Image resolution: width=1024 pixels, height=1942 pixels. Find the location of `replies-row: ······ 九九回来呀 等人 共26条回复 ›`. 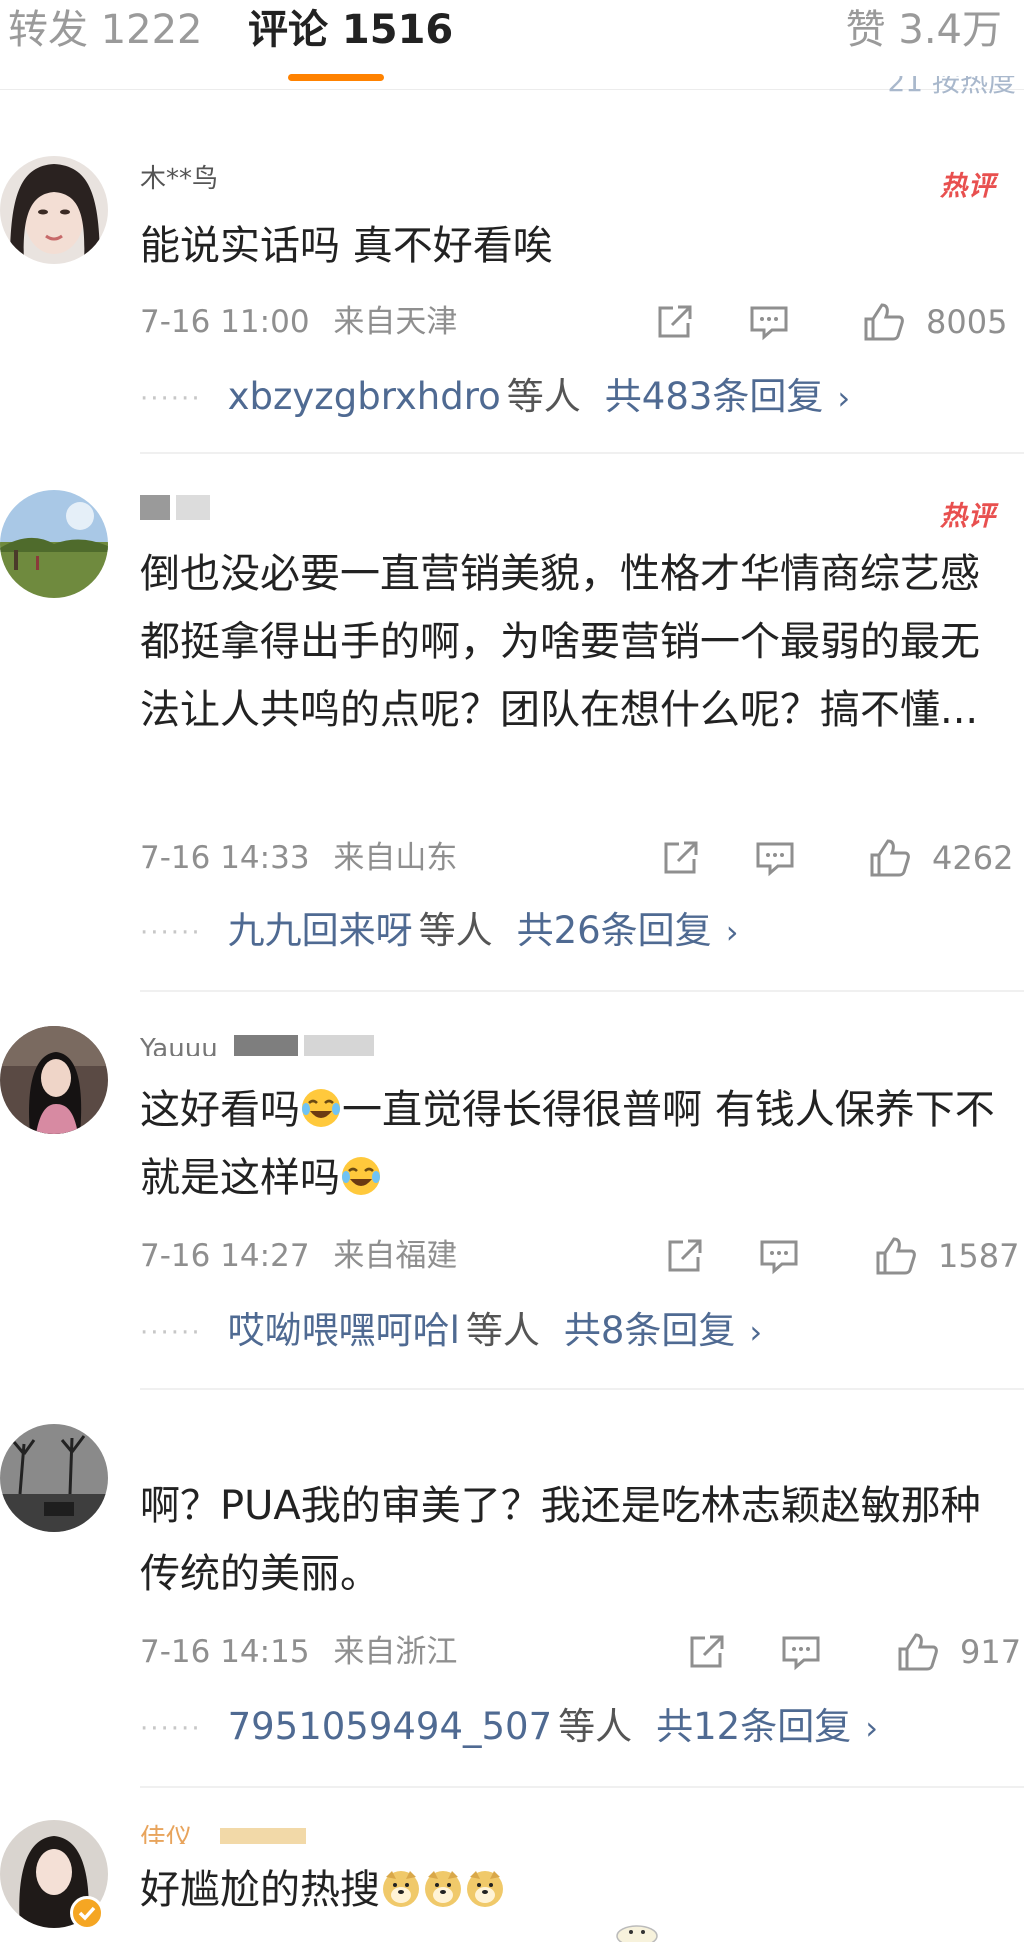

replies-row: ······ 九九回来呀 等人 共26条回复 › is located at coordinates (579, 931).